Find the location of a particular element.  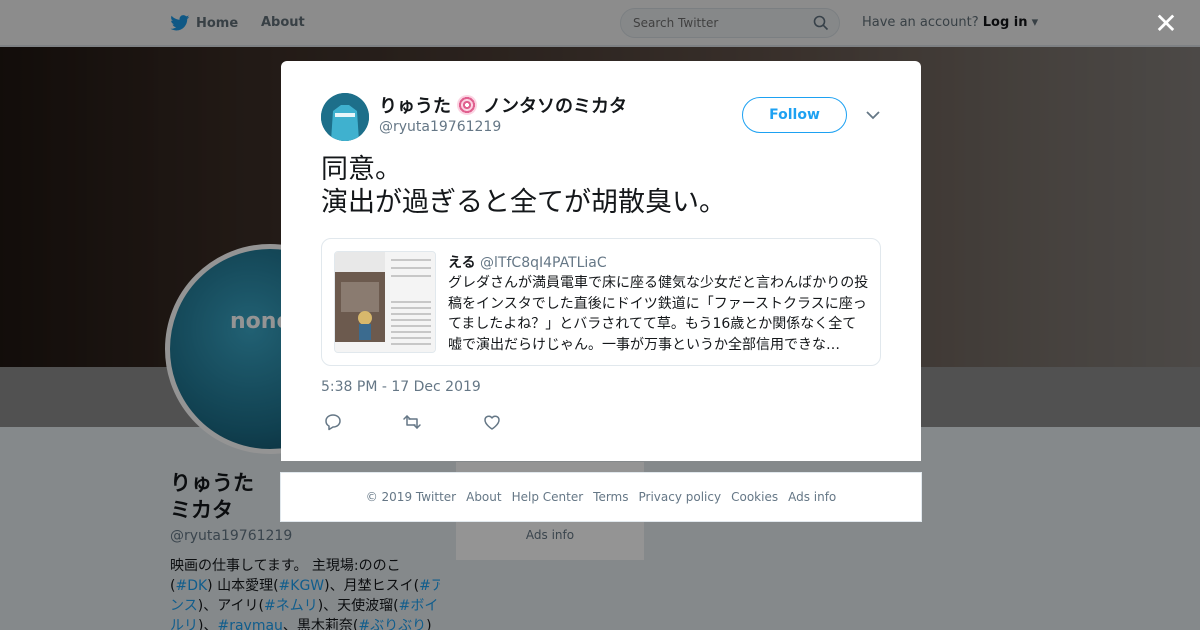

quoted-tweet-thumbnail is located at coordinates (385, 302).